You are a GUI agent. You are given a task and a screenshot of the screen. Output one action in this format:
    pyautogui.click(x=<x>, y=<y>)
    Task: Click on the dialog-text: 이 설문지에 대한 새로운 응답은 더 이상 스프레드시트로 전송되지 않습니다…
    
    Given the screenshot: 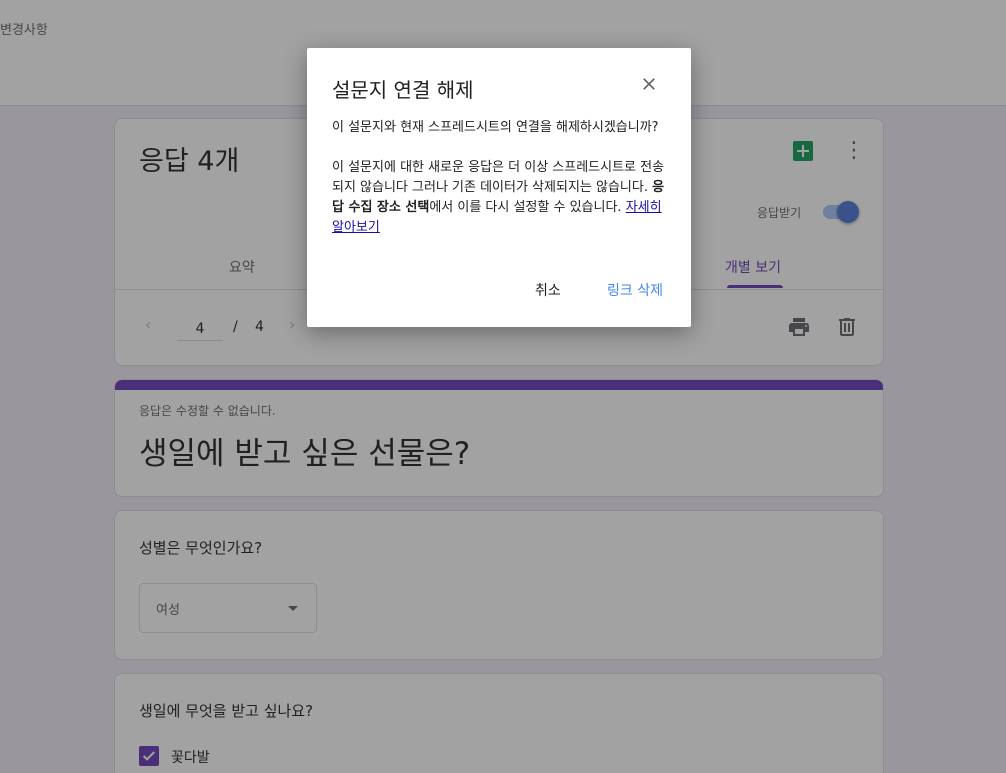 What is the action you would take?
    pyautogui.click(x=498, y=177)
    